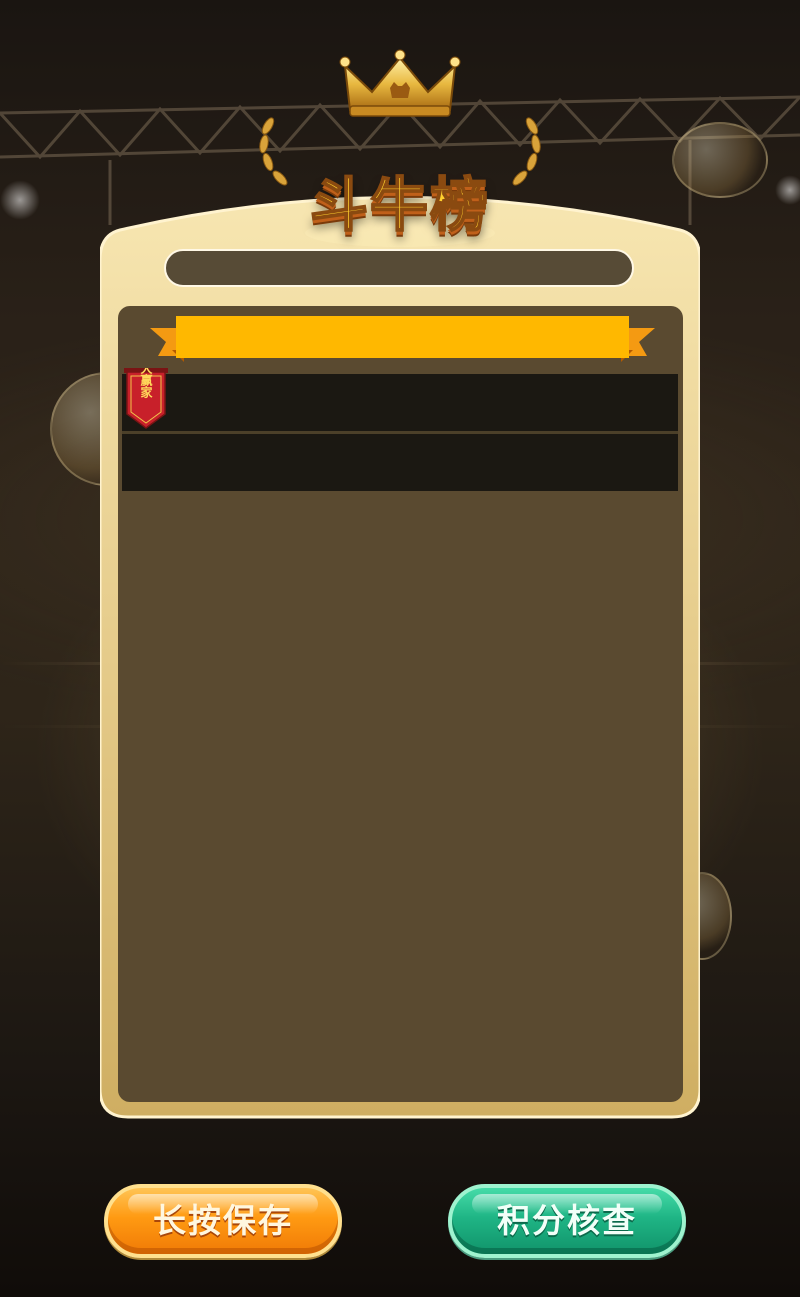 Image resolution: width=800 pixels, height=1297 pixels. I want to click on name-bar, so click(399, 268).